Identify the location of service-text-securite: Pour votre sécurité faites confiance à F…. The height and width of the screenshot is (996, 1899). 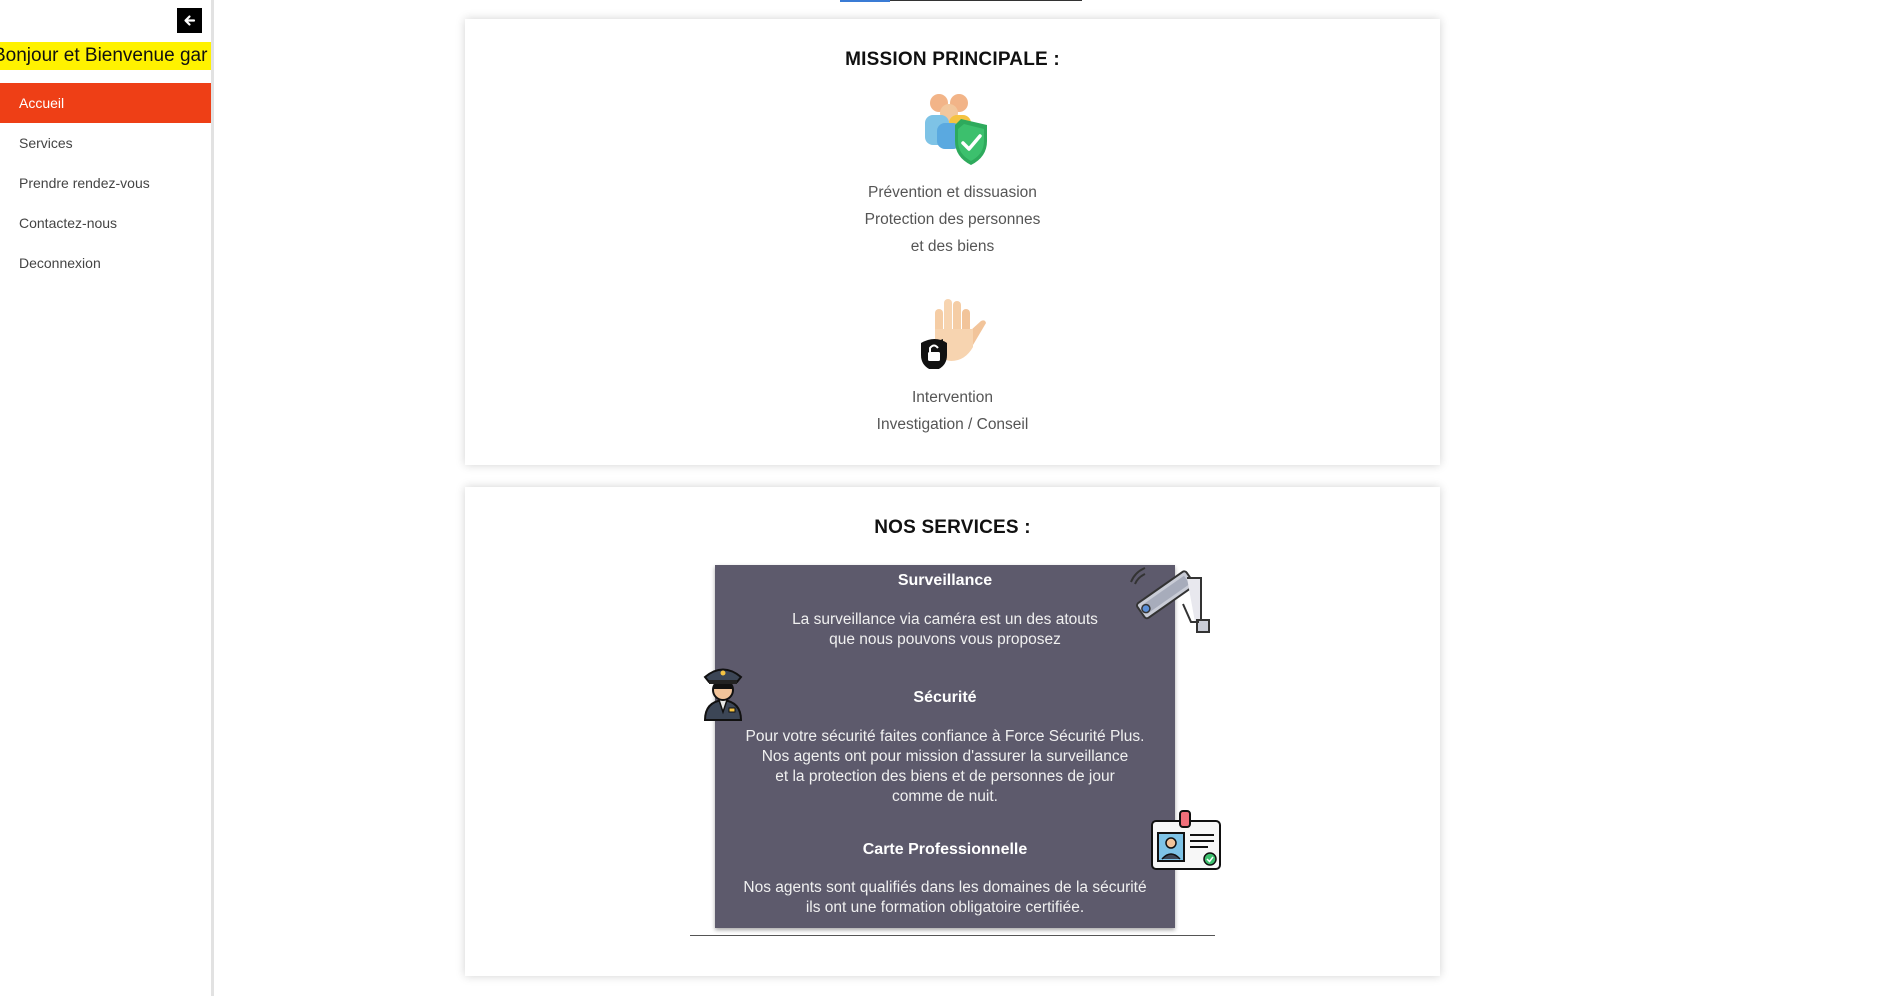
(945, 767).